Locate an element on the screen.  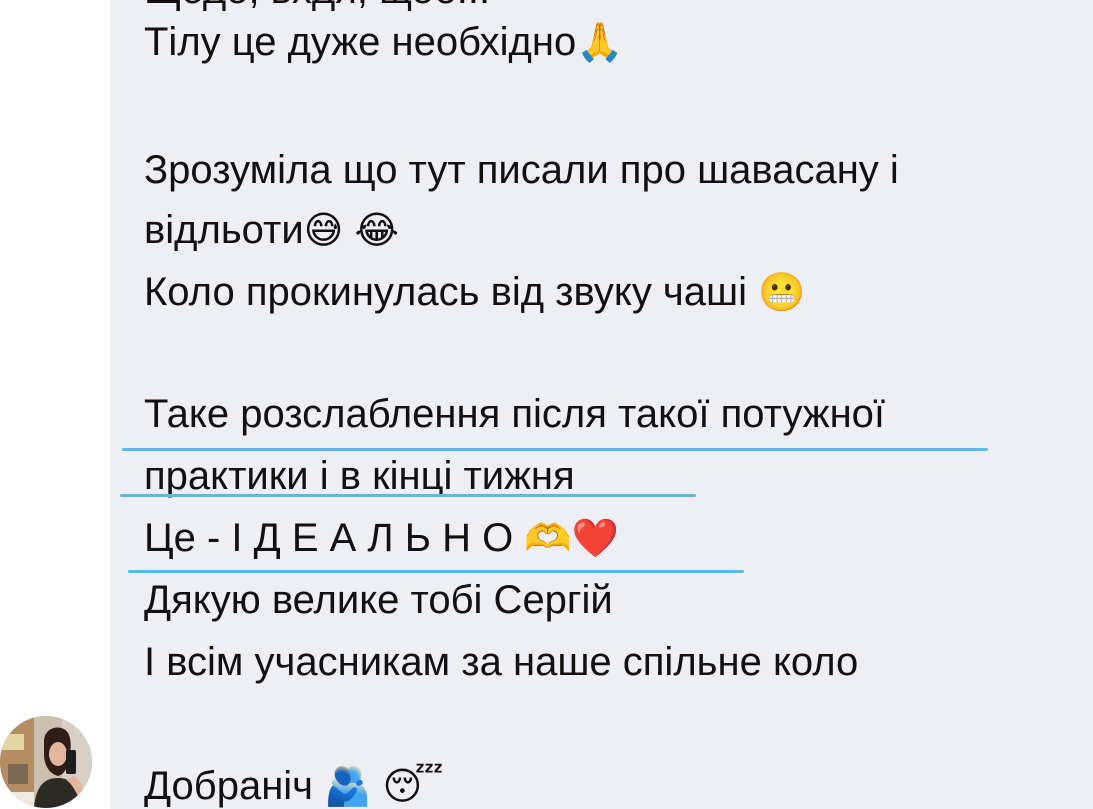
message-text: Таке розслаблення після такої потужної is located at coordinates (515, 414).